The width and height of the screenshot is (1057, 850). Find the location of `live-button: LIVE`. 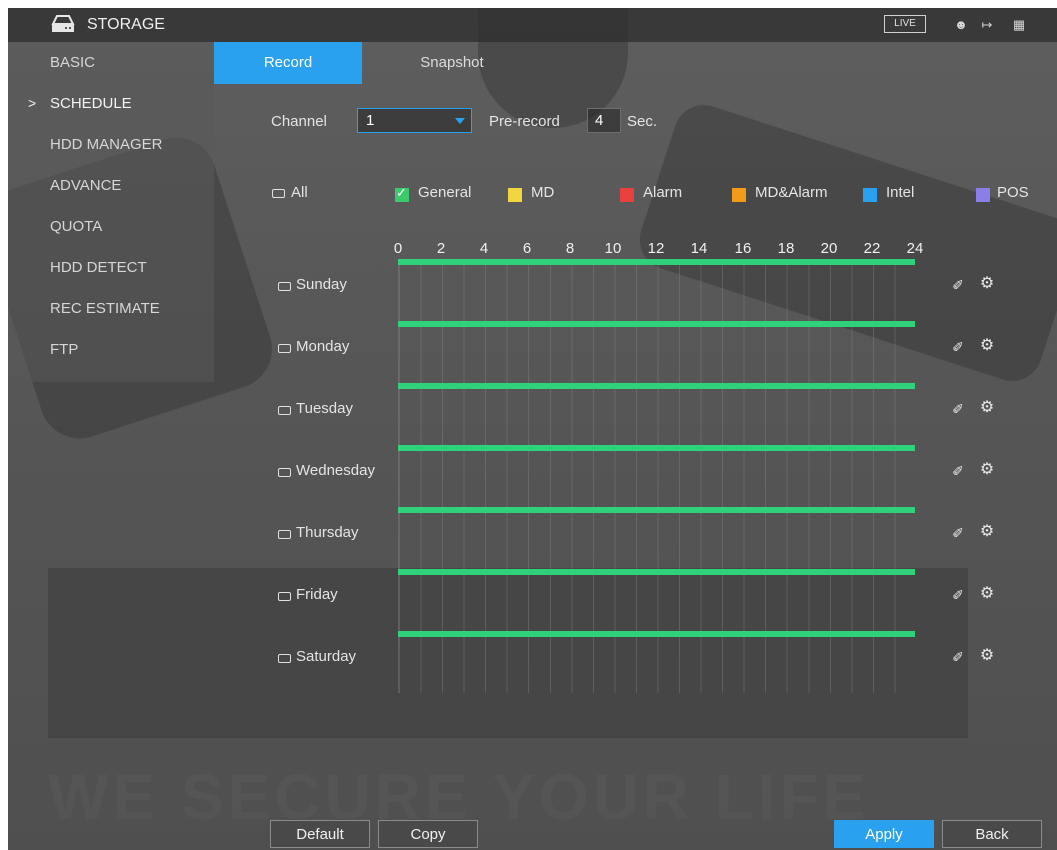

live-button: LIVE is located at coordinates (905, 24).